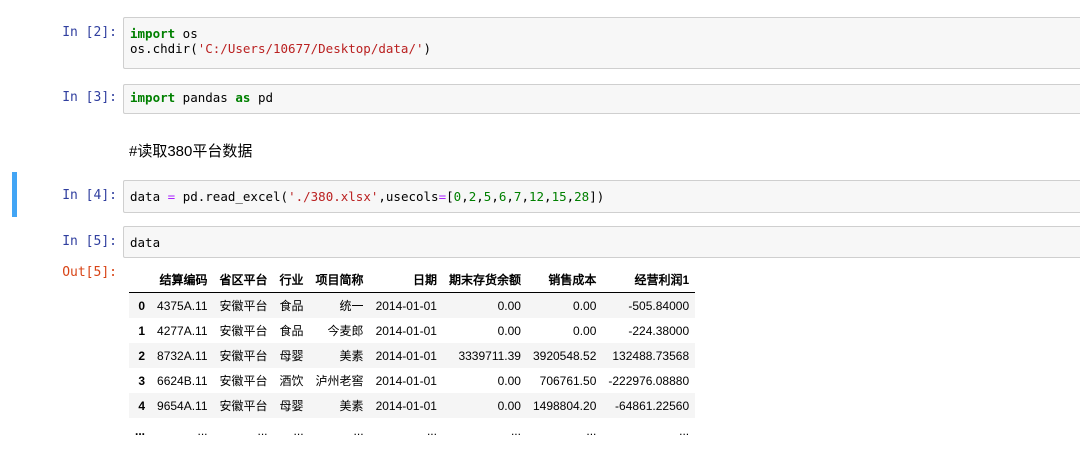  I want to click on table-cell: 706761.50, so click(568, 380).